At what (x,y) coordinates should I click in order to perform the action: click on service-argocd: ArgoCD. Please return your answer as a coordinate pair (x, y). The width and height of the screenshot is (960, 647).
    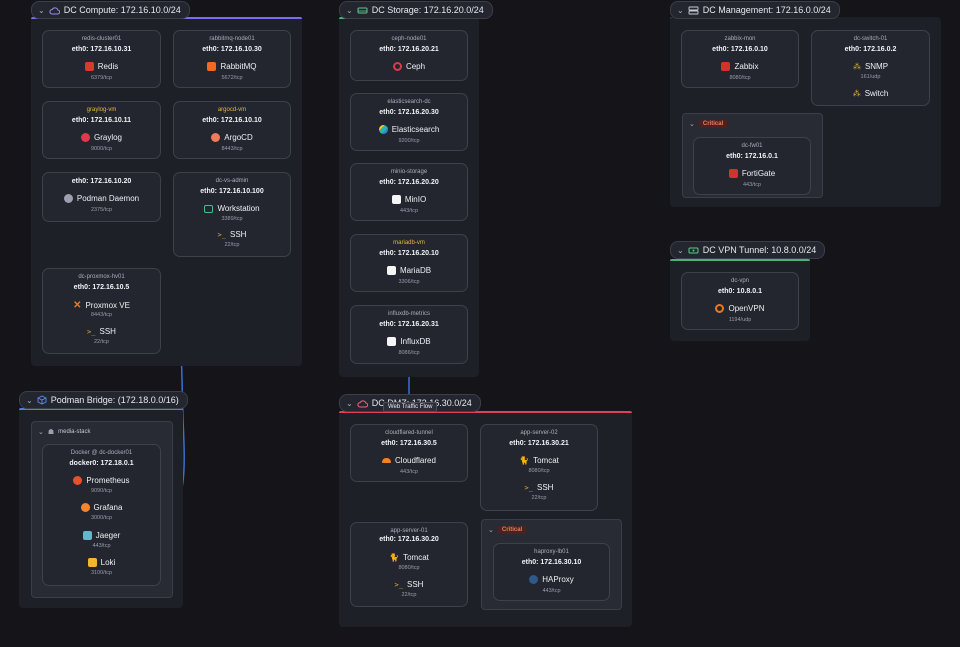
    Looking at the image, I should click on (232, 137).